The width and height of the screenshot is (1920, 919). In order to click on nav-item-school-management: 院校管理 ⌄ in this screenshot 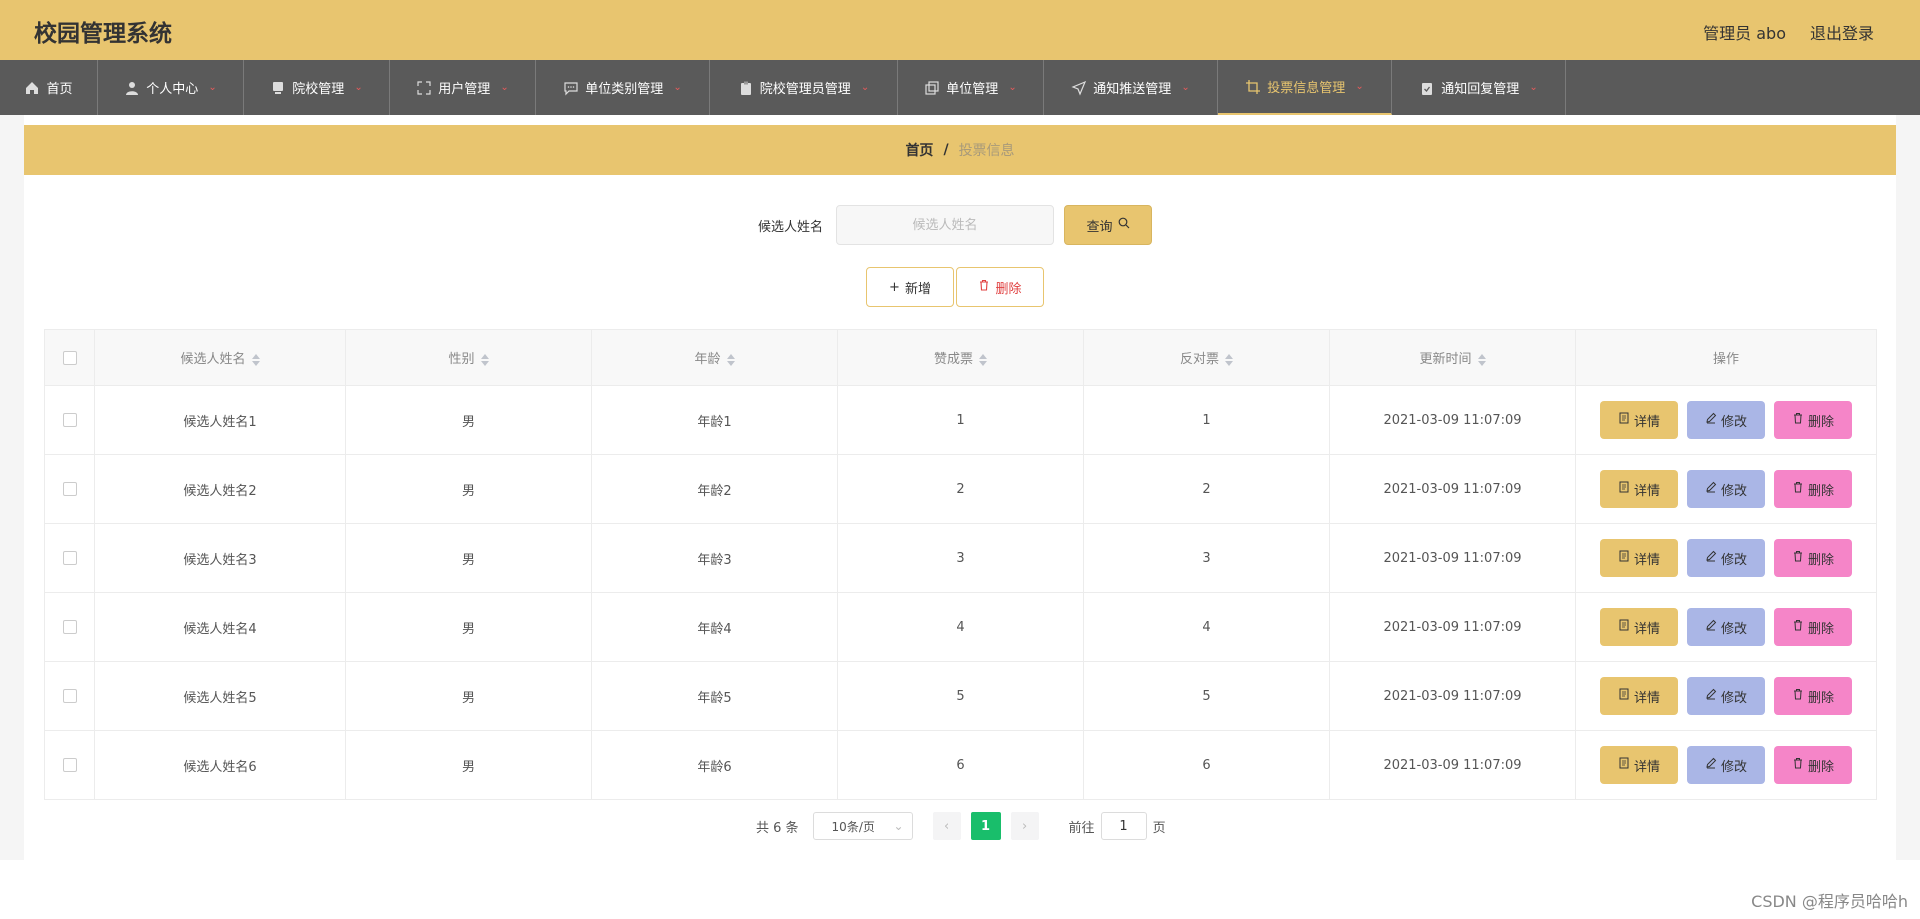, I will do `click(317, 87)`.